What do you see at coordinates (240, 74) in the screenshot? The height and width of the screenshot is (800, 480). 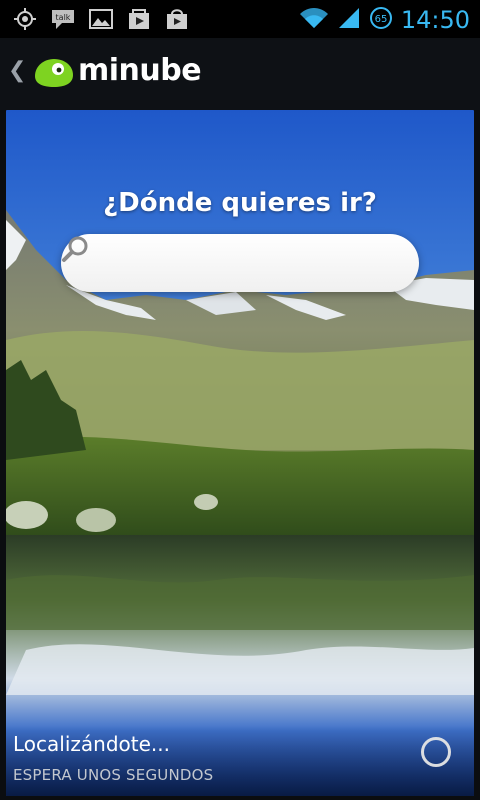 I see `app-bar: ❮ minube` at bounding box center [240, 74].